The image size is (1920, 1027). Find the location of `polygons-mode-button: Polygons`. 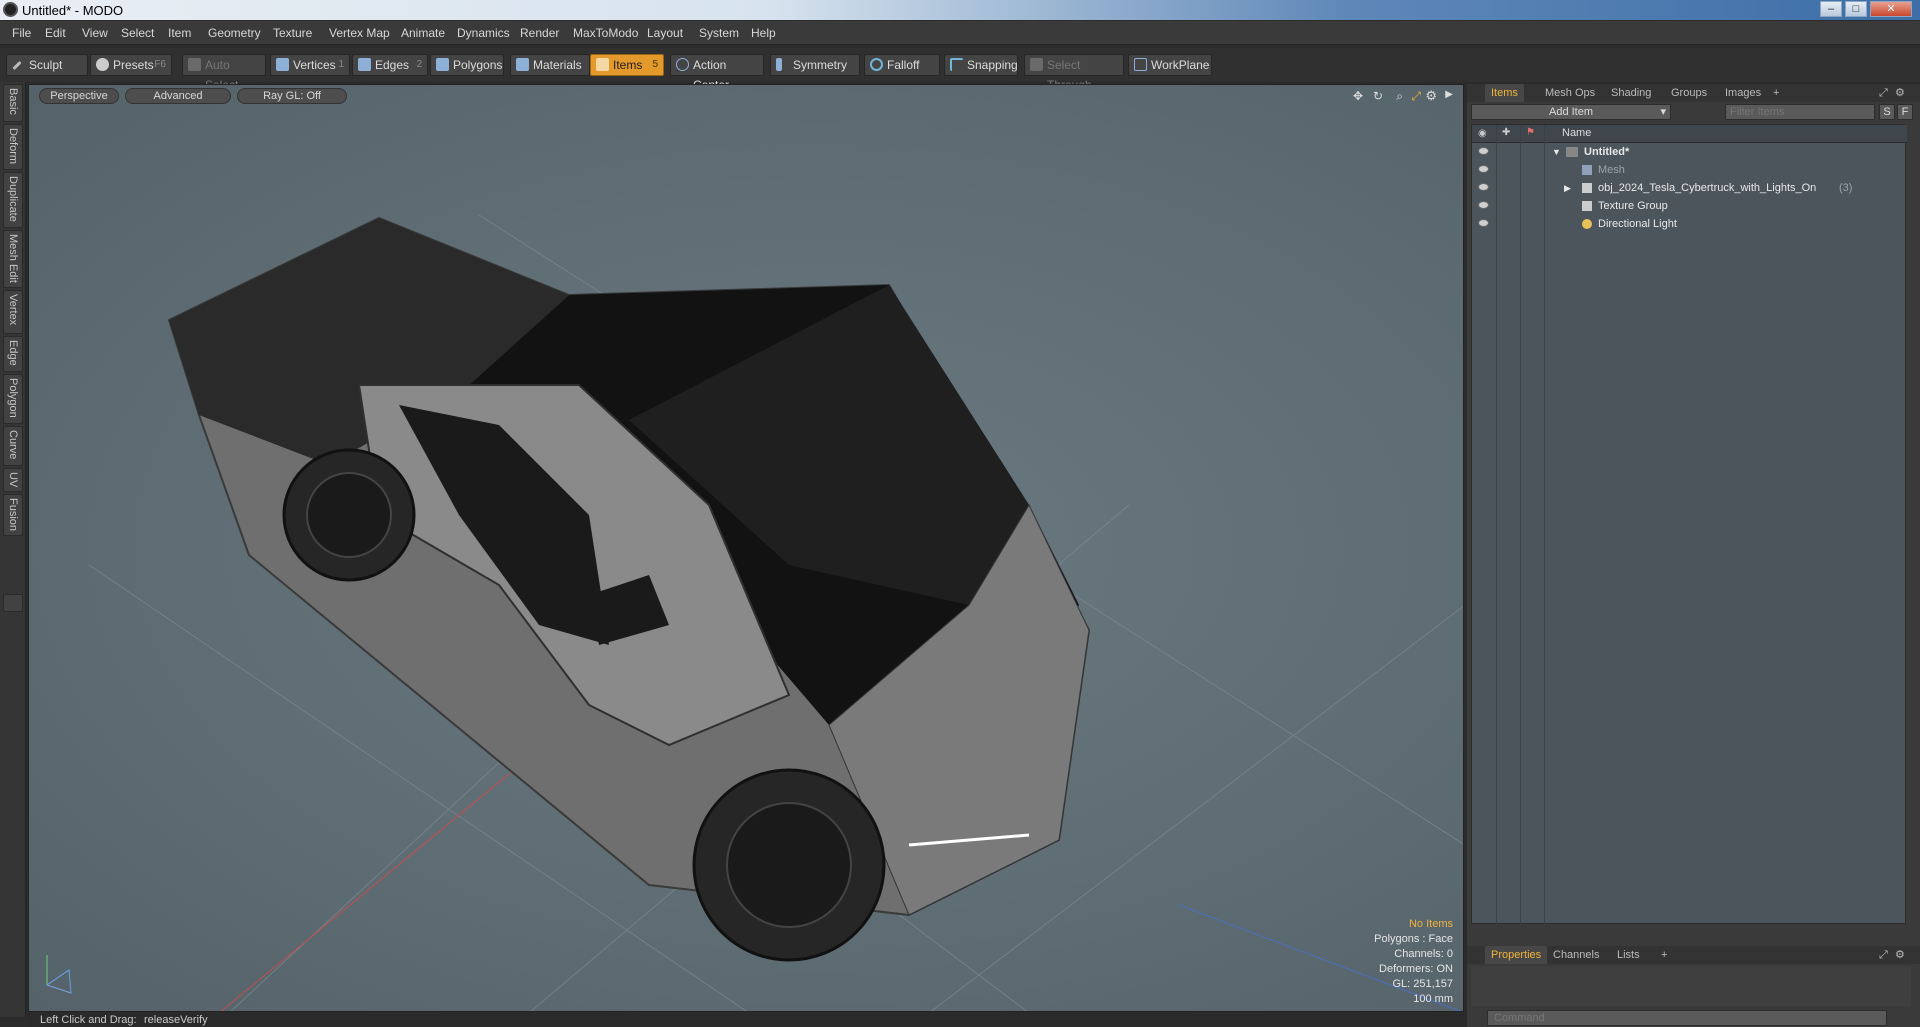

polygons-mode-button: Polygons is located at coordinates (467, 65).